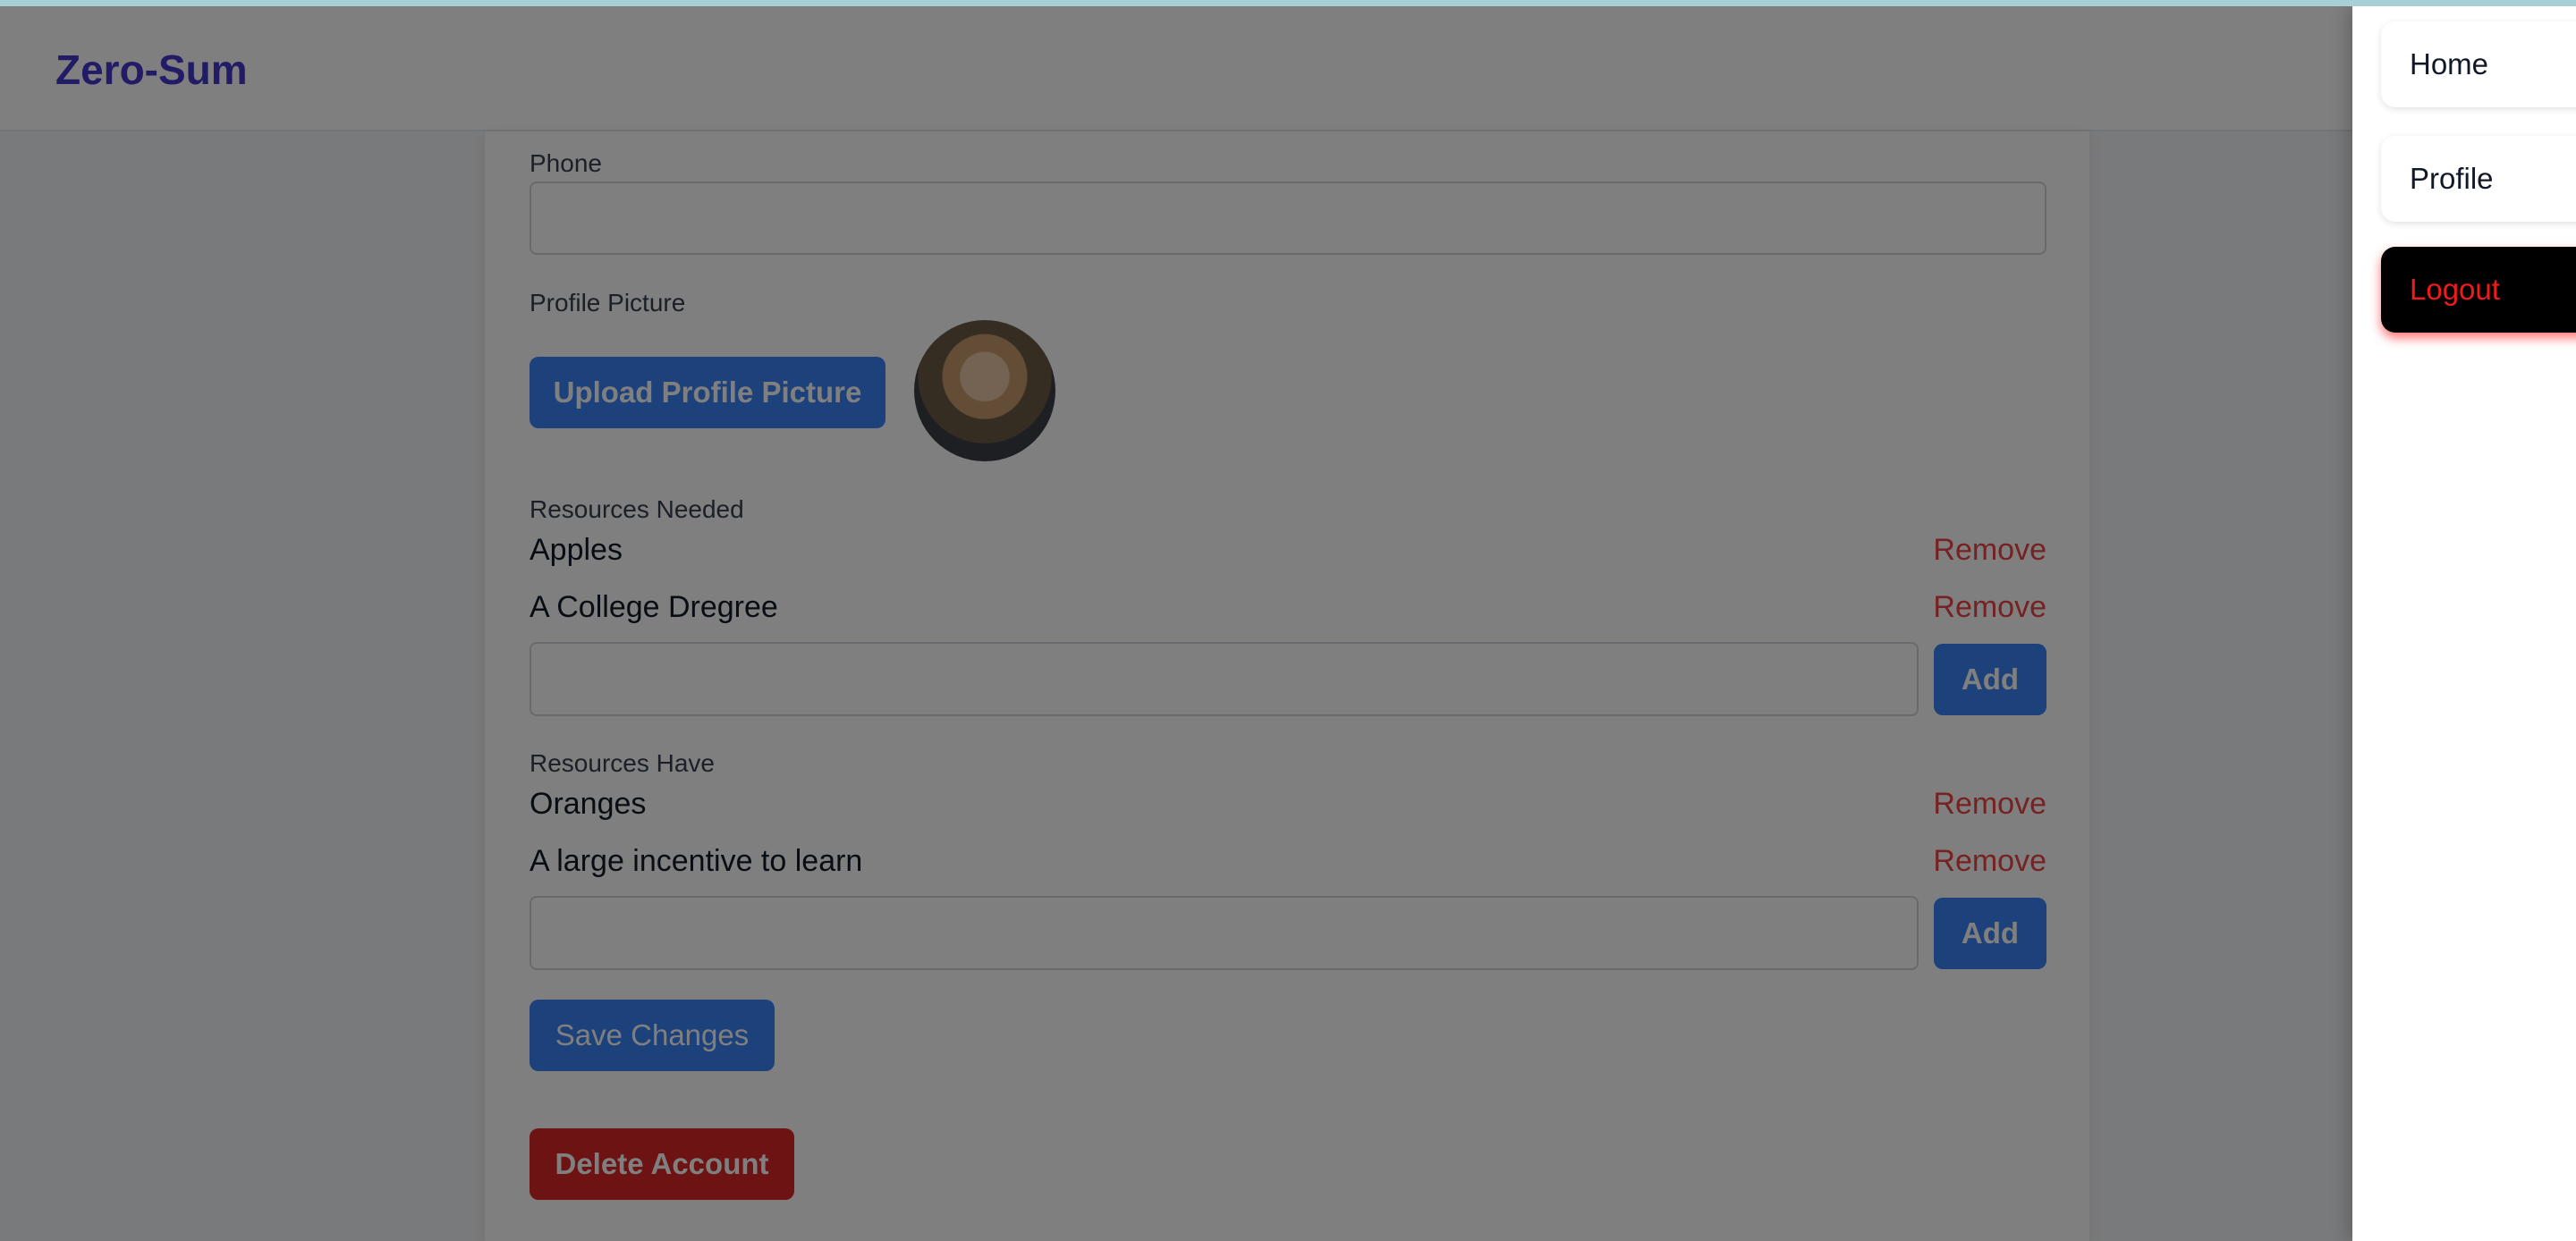  Describe the element at coordinates (2478, 64) in the screenshot. I see `nav-item-home: Home` at that location.